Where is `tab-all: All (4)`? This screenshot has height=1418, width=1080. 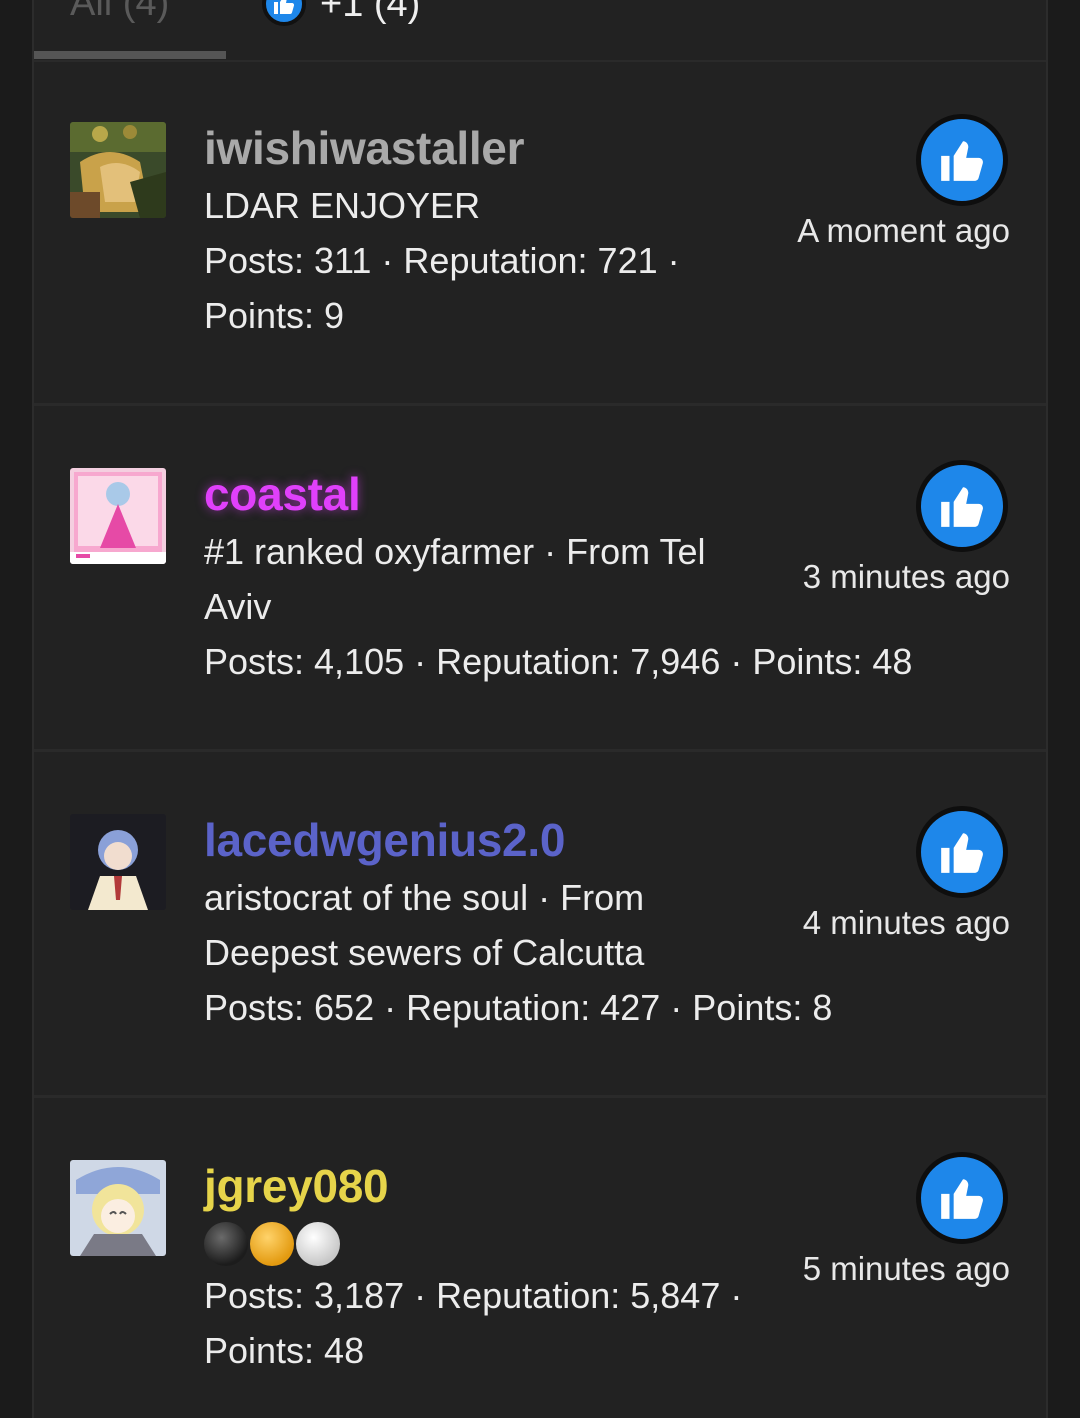 tab-all: All (4) is located at coordinates (119, 12).